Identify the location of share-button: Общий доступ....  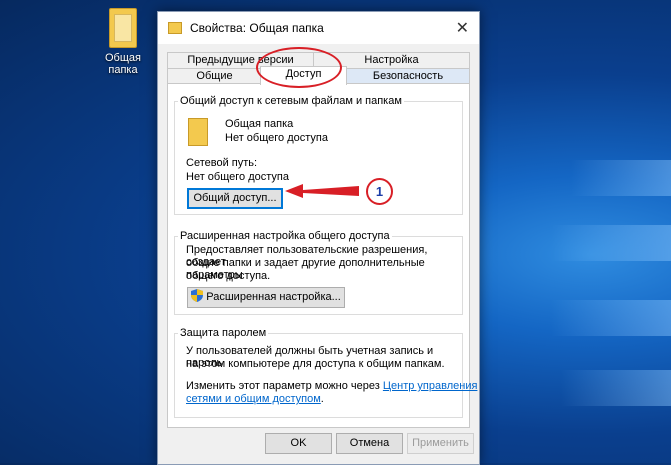
(235, 198).